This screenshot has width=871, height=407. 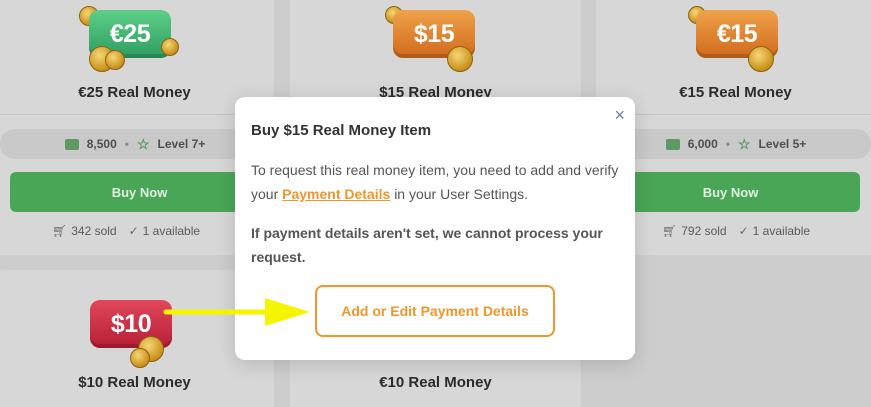 What do you see at coordinates (236, 312) in the screenshot?
I see `arrow-icon` at bounding box center [236, 312].